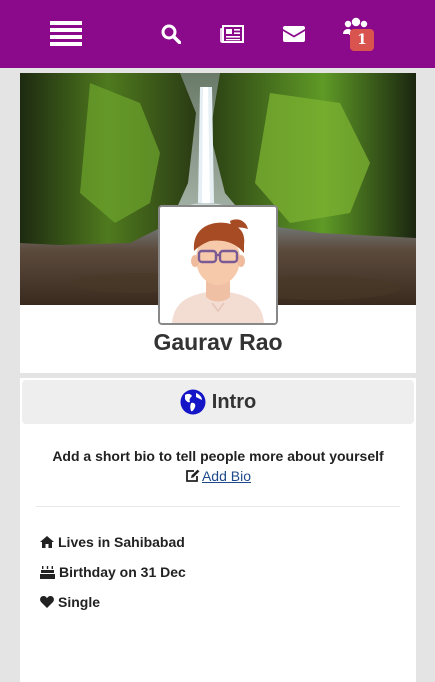  I want to click on envelope-icon, so click(294, 34).